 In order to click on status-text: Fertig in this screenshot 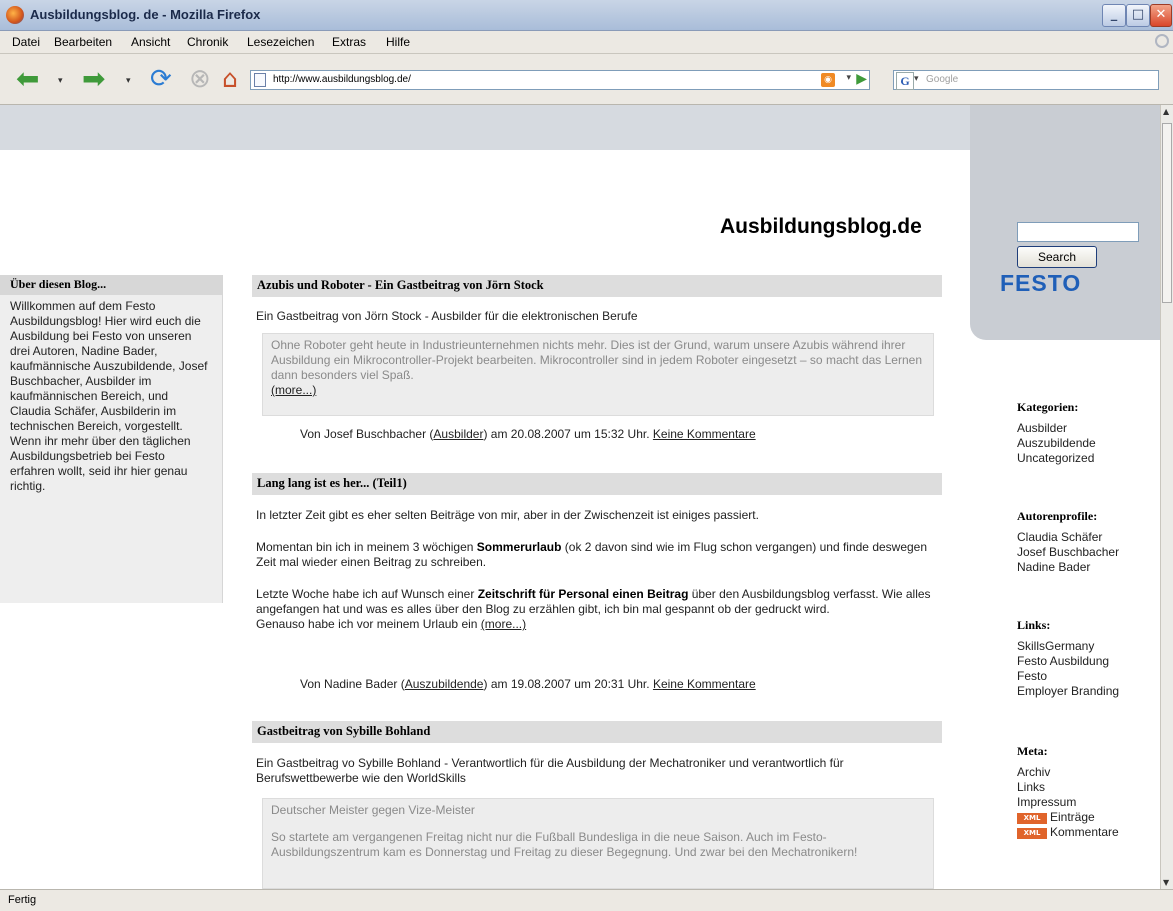, I will do `click(22, 900)`.